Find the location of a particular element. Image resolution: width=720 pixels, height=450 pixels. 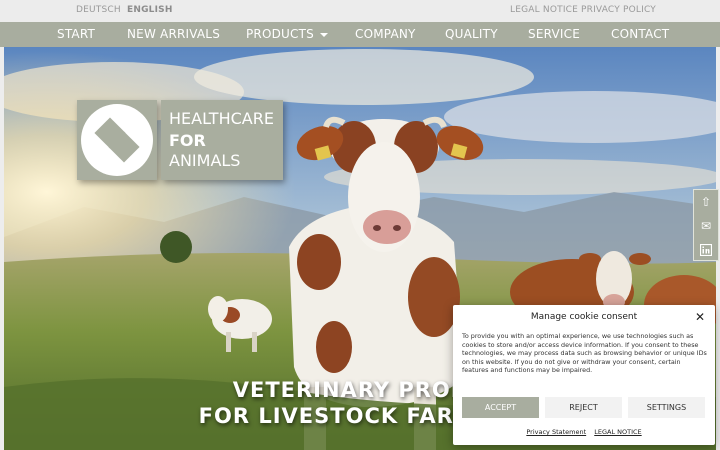

nav-item-products-label: PRODUCTS is located at coordinates (280, 34).